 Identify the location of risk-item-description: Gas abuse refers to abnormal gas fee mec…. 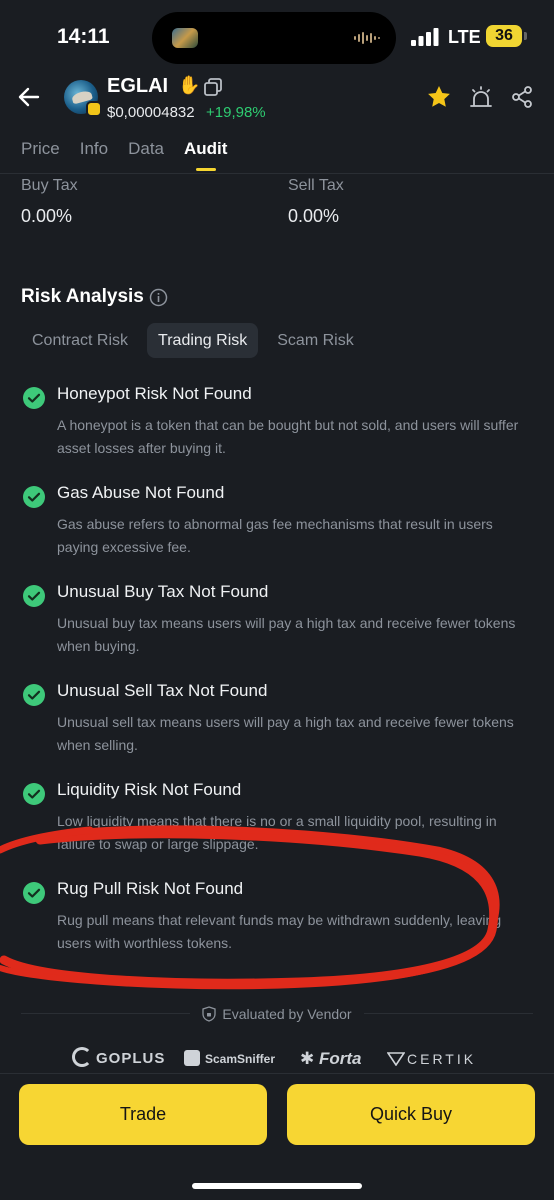
(275, 535).